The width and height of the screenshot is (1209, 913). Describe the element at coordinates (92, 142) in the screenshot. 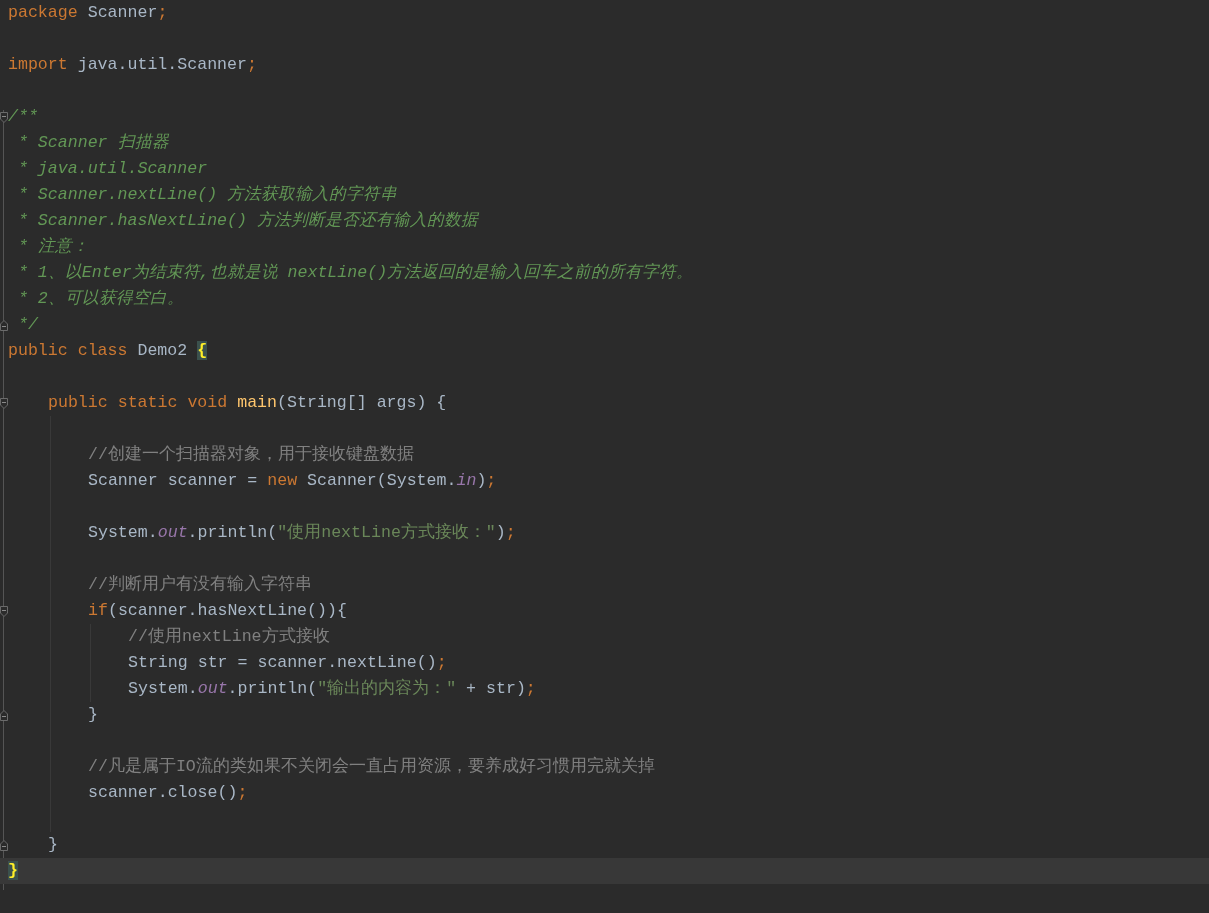

I see `code-line: * Scanner 扫描器` at that location.